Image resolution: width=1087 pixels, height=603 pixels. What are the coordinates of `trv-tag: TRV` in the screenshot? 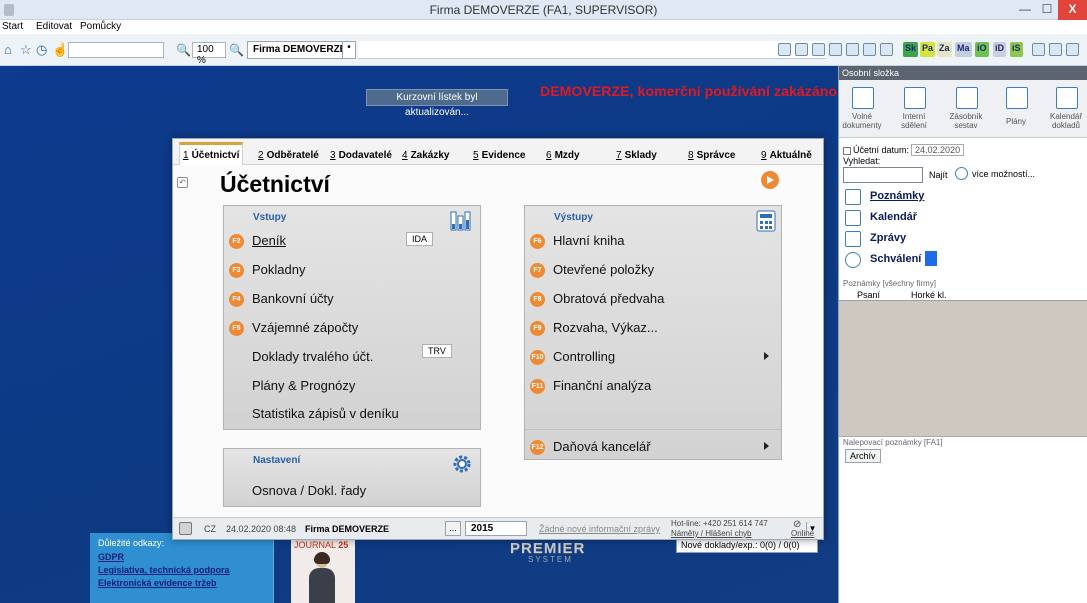 It's located at (437, 351).